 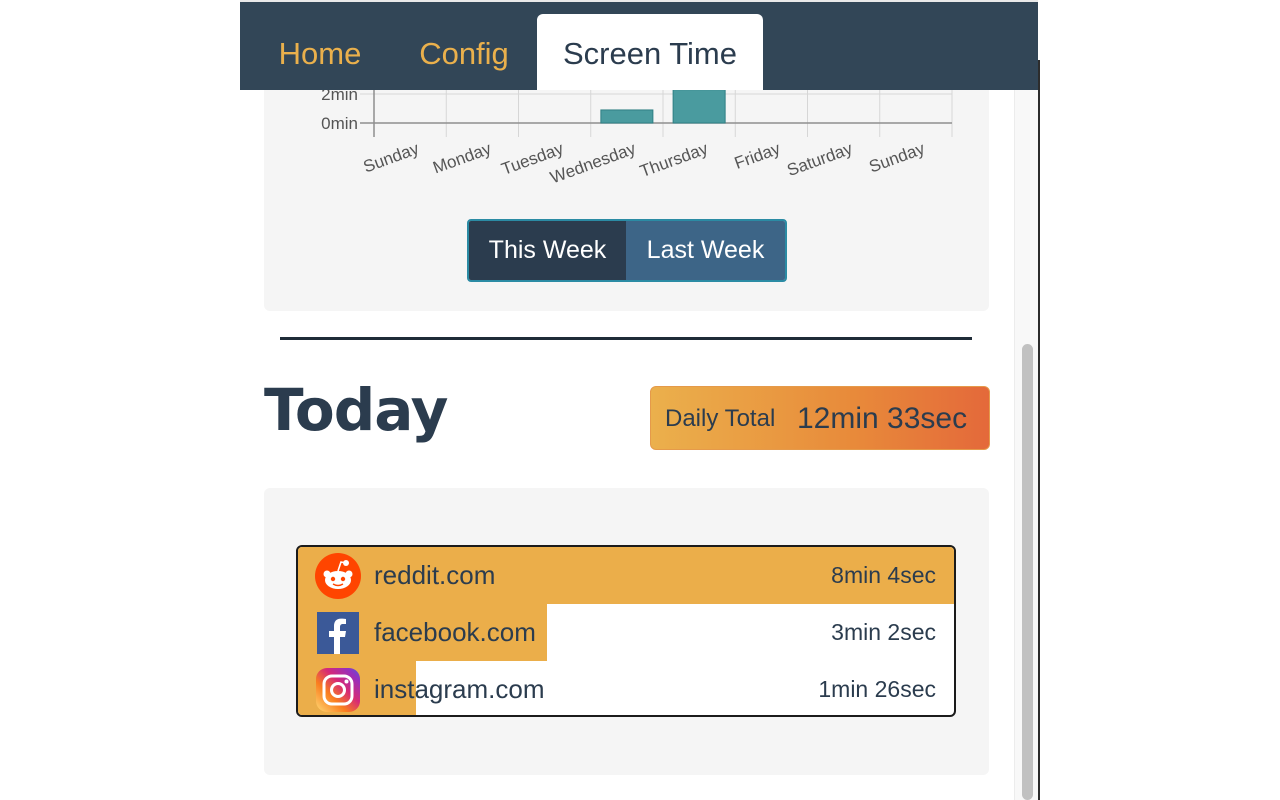 I want to click on scrollbar, so click(x=1026, y=445).